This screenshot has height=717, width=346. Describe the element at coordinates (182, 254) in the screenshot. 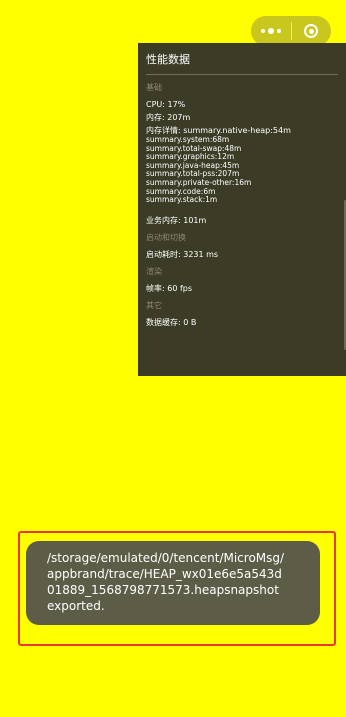

I see `startup-time-value: 启动耗时: 3231 ms` at that location.